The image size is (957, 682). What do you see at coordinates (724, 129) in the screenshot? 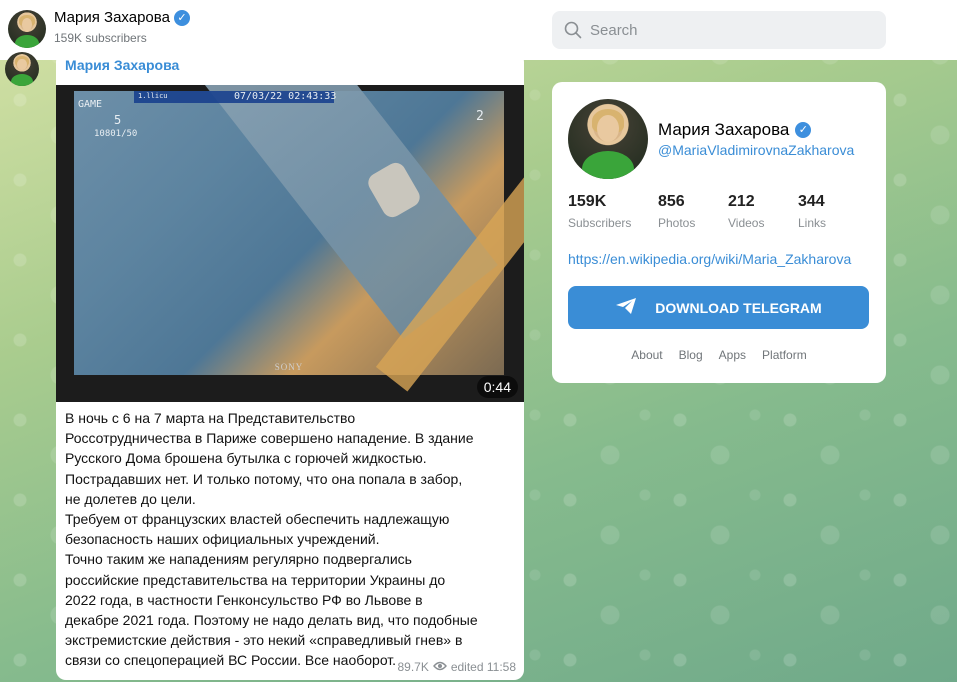
I see `profile-name: Мария Захарова` at bounding box center [724, 129].